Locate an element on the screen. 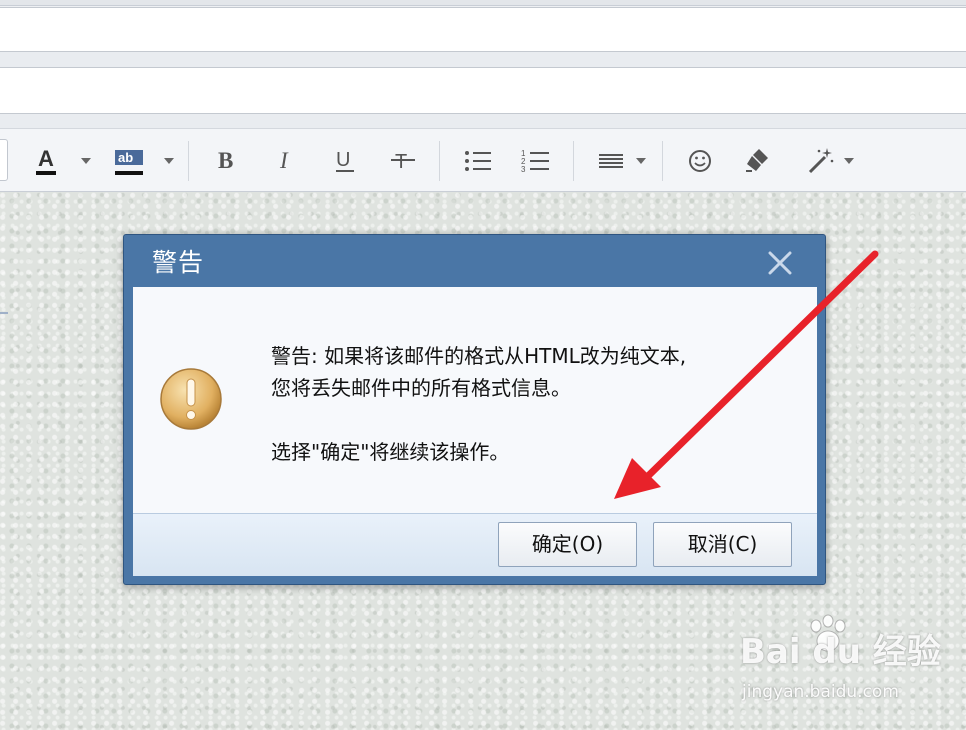  format-toolbar: A ab B I U T 1 2 3 is located at coordinates (483, 160).